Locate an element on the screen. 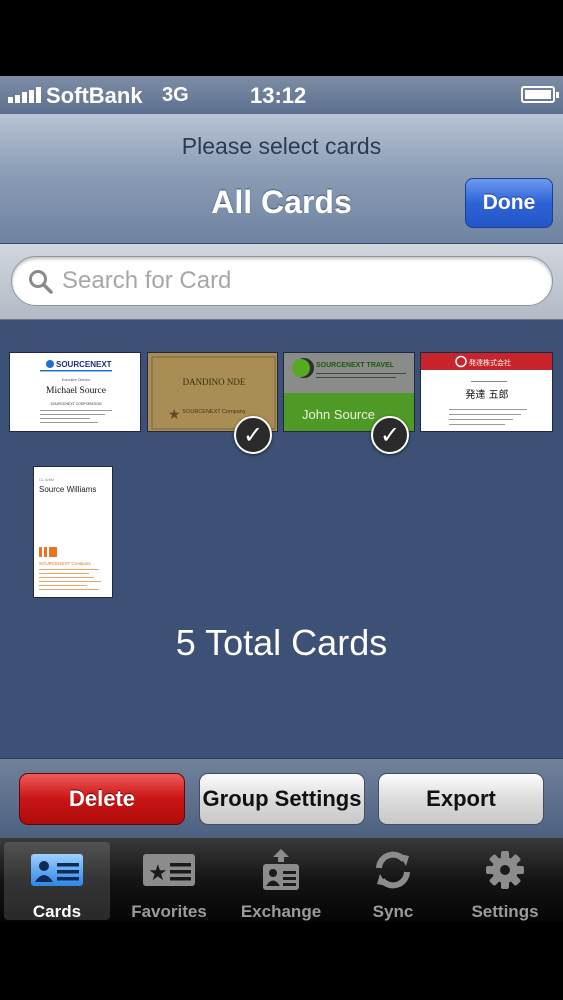  search-input: Search for Card is located at coordinates (282, 281).